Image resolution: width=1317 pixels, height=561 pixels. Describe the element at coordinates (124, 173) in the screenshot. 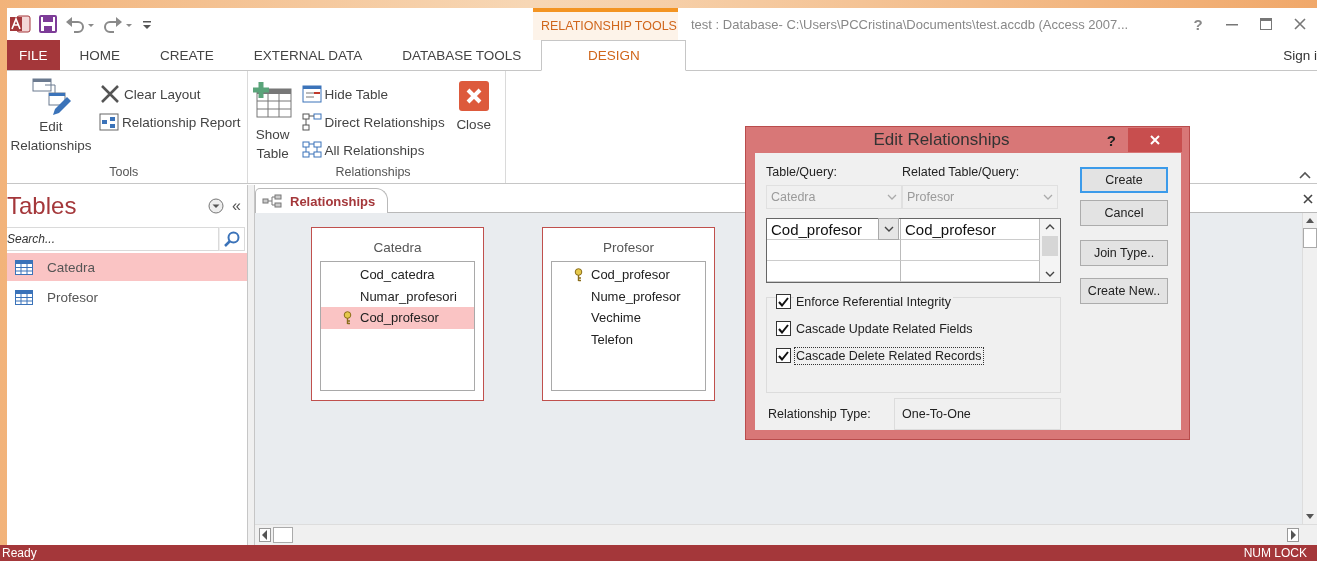

I see `group-label: Tools` at that location.